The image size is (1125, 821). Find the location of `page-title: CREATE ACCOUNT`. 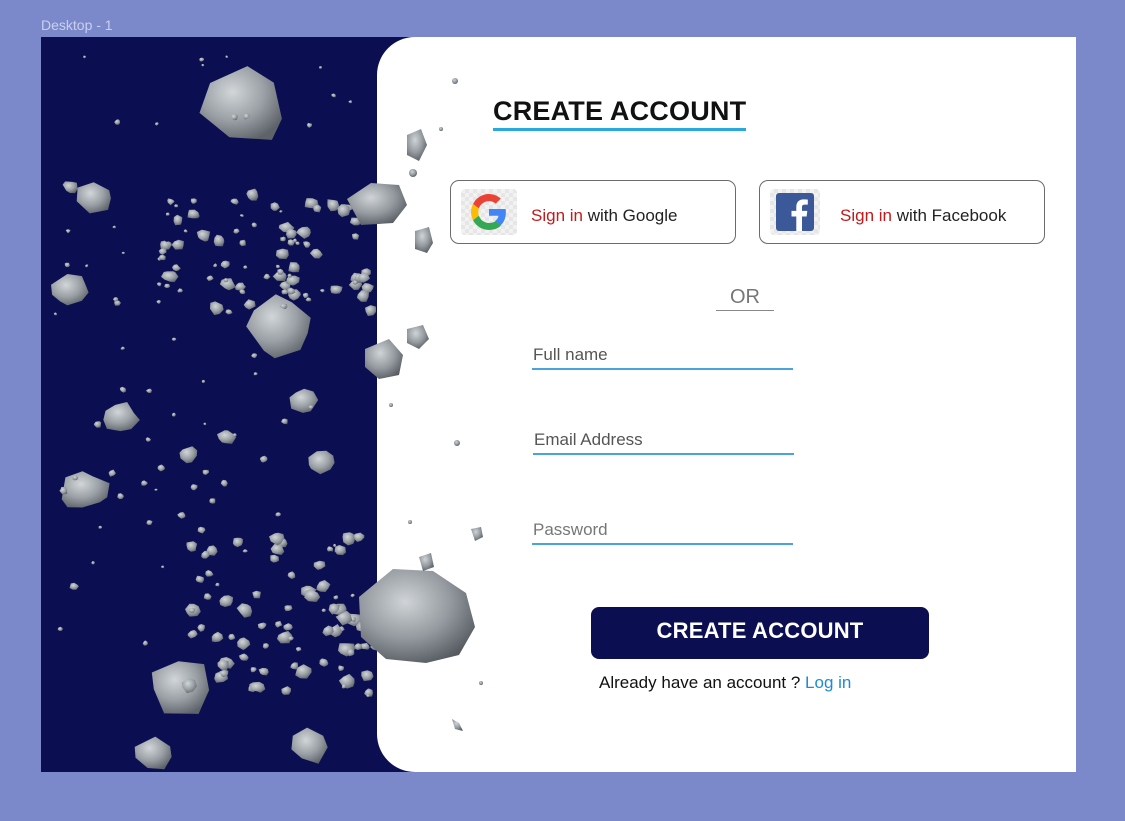

page-title: CREATE ACCOUNT is located at coordinates (620, 113).